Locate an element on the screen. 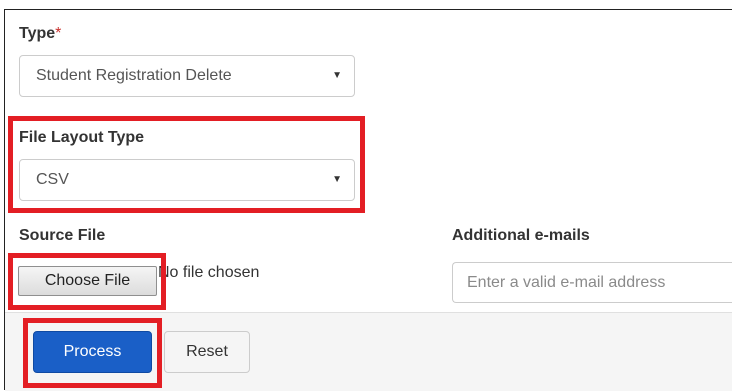 This screenshot has width=732, height=391. highlight-process is located at coordinates (92, 353).